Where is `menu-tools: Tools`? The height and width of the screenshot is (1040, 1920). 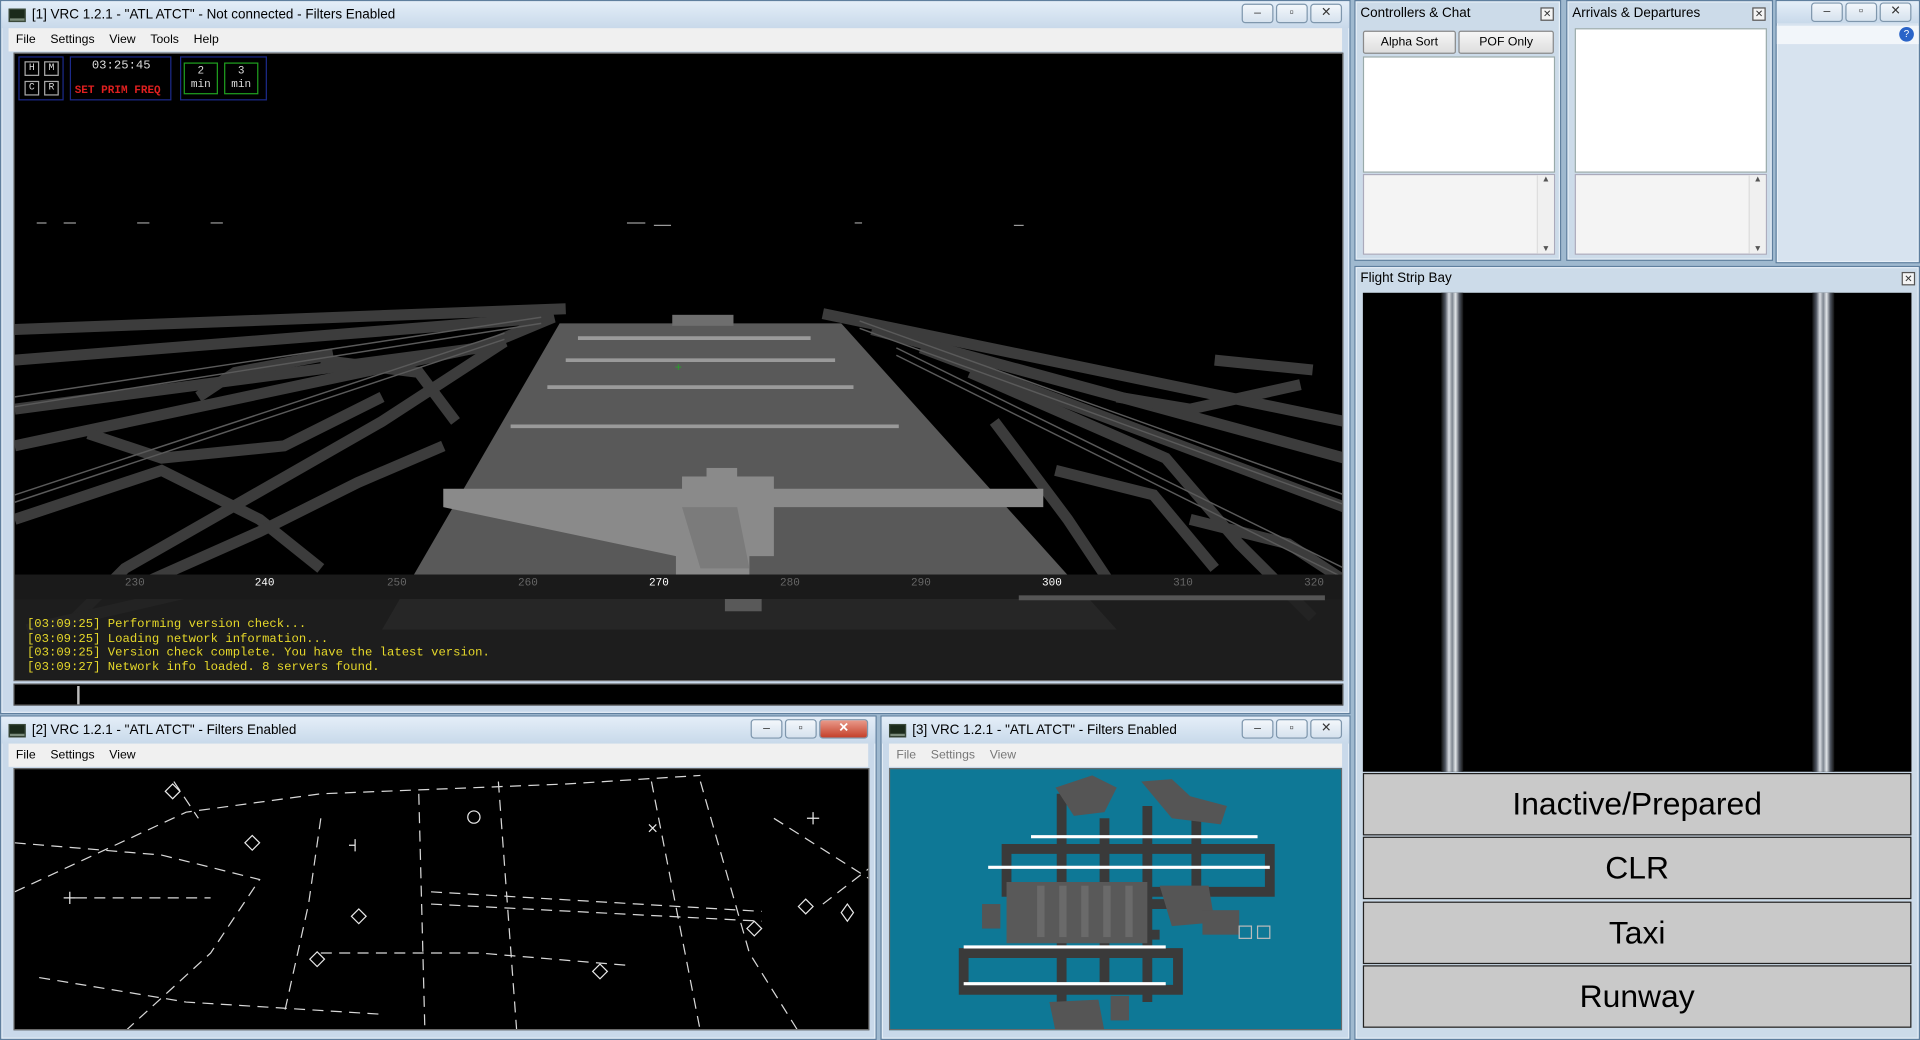
menu-tools: Tools is located at coordinates (164, 39).